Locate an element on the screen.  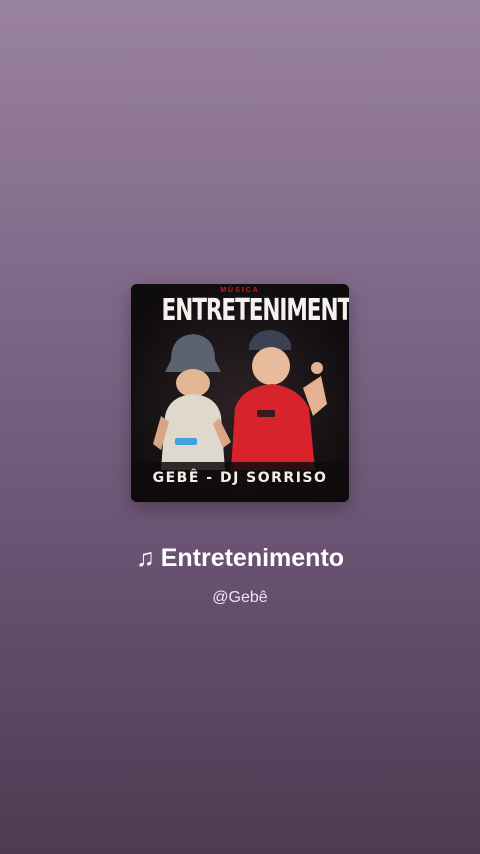
track-title-row: ♫ Entretenimento is located at coordinates (240, 558).